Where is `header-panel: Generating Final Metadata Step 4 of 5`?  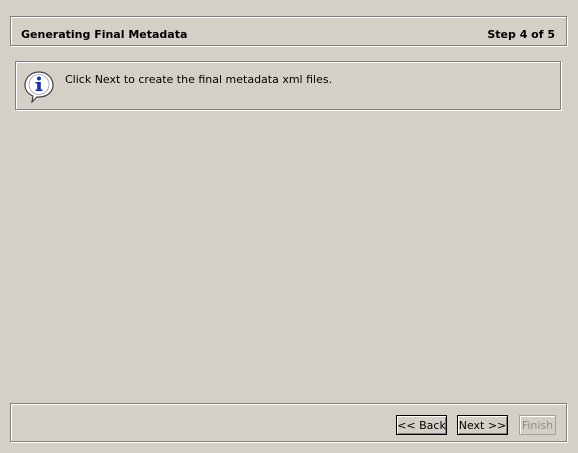
header-panel: Generating Final Metadata Step 4 of 5 is located at coordinates (288, 31).